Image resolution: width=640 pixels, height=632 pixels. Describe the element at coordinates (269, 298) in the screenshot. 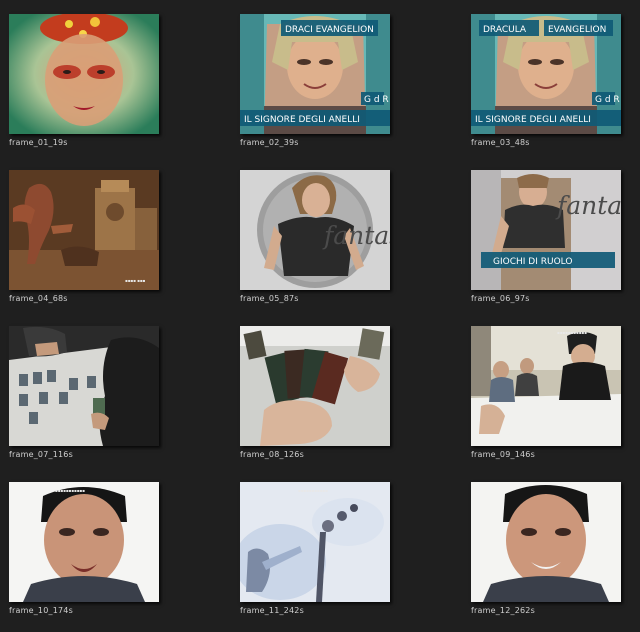

I see `frame-caption: frame_05_87s` at that location.